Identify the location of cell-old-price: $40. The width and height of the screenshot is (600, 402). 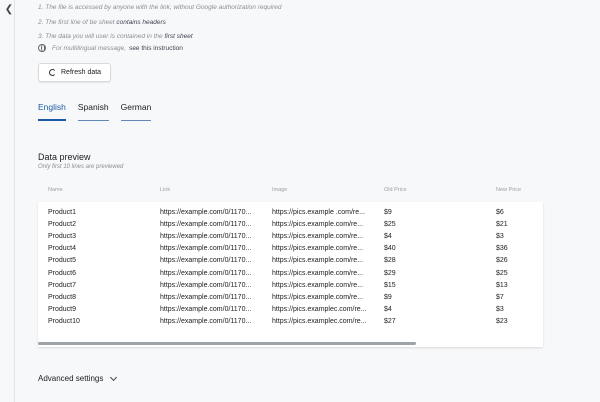
(390, 249).